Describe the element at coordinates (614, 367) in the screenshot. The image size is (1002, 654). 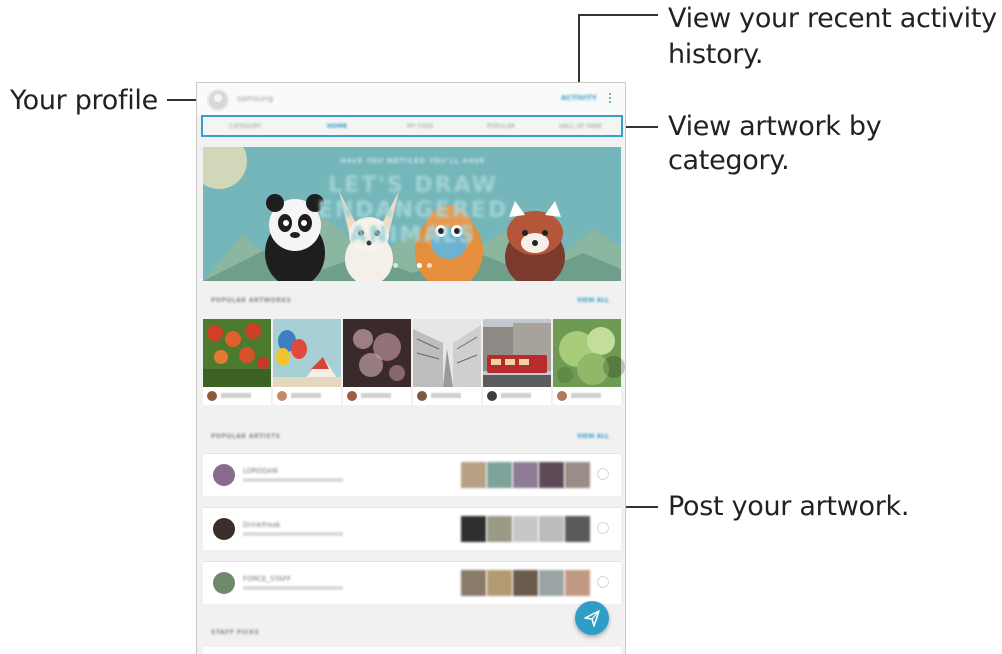
I see `chevron-right-icon` at that location.